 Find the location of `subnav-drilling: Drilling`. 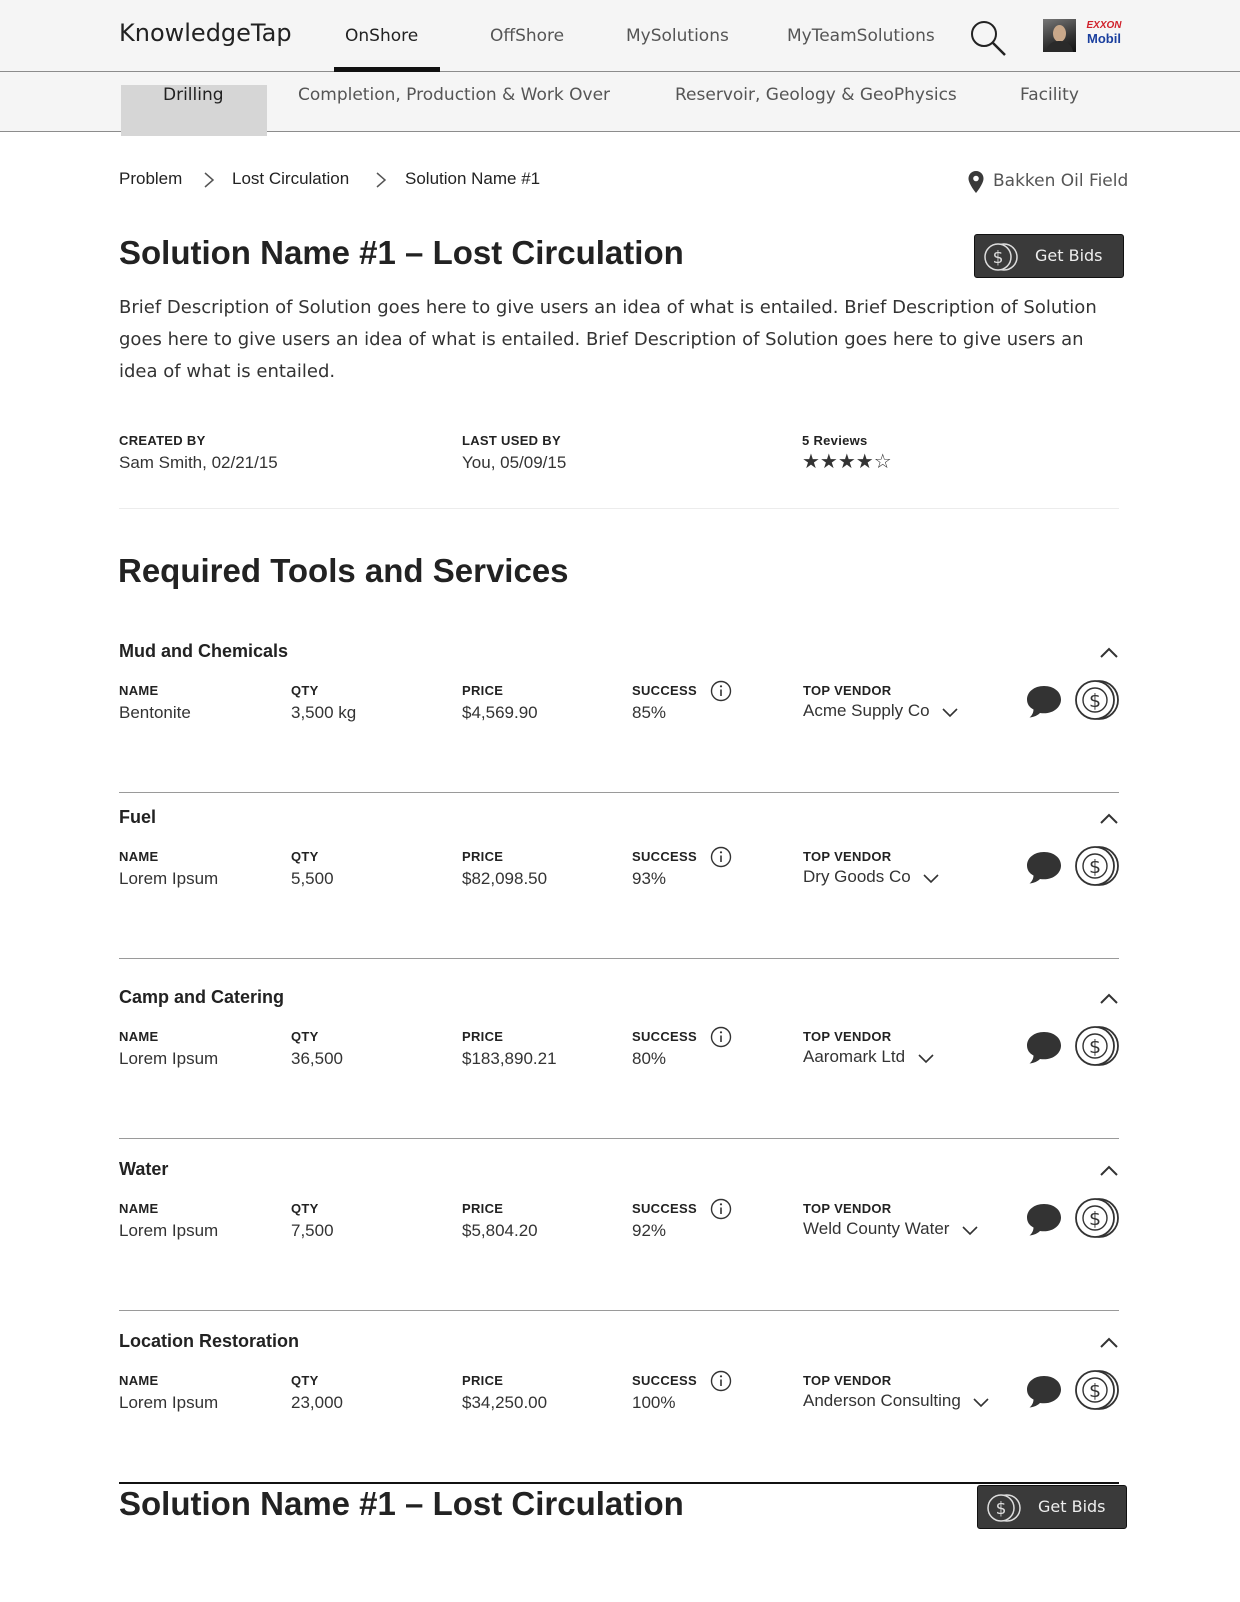

subnav-drilling: Drilling is located at coordinates (193, 95).